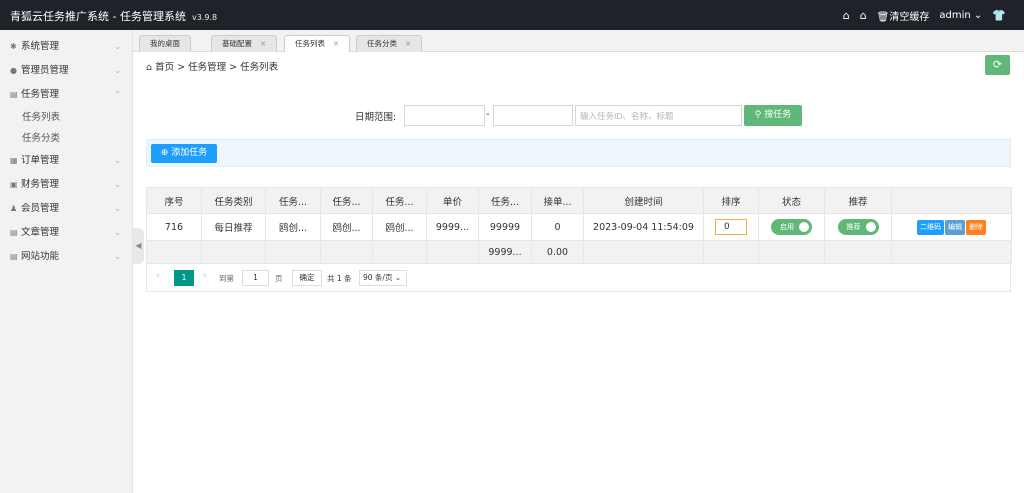 This screenshot has height=493, width=1024. Describe the element at coordinates (731, 200) in the screenshot. I see `column-header: 排序` at that location.